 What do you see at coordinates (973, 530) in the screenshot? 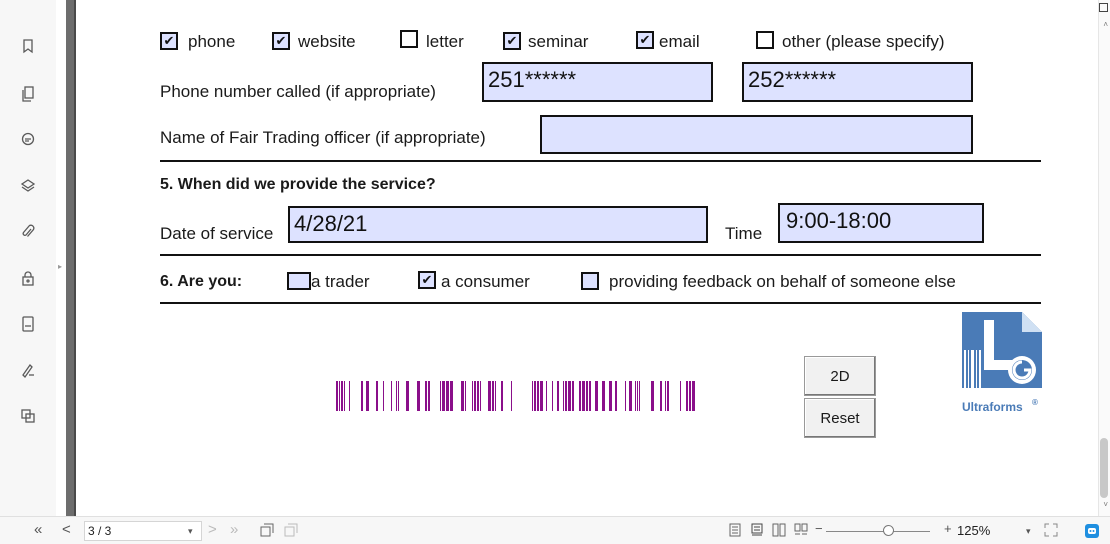
I see `zoom-level: 125%` at bounding box center [973, 530].